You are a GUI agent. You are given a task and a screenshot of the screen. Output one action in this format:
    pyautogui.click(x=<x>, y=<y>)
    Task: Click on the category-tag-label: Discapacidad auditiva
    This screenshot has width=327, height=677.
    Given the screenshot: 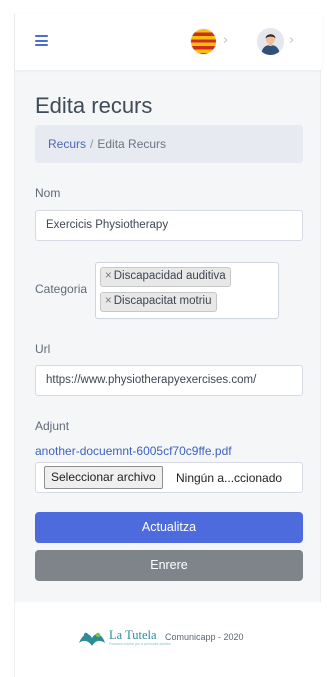 What is the action you would take?
    pyautogui.click(x=169, y=276)
    